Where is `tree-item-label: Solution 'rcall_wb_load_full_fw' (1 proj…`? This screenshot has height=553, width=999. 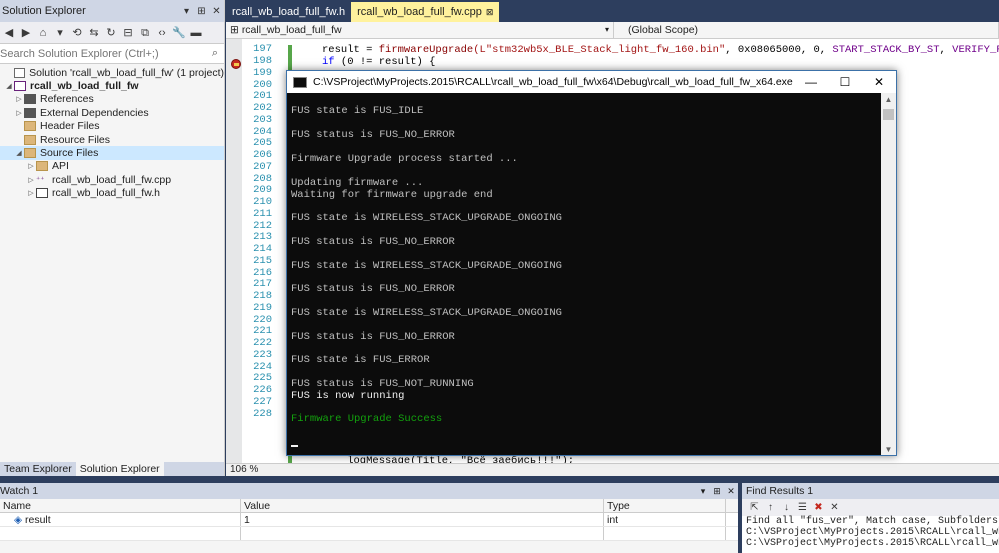 tree-item-label: Solution 'rcall_wb_load_full_fw' (1 proj… is located at coordinates (126, 72).